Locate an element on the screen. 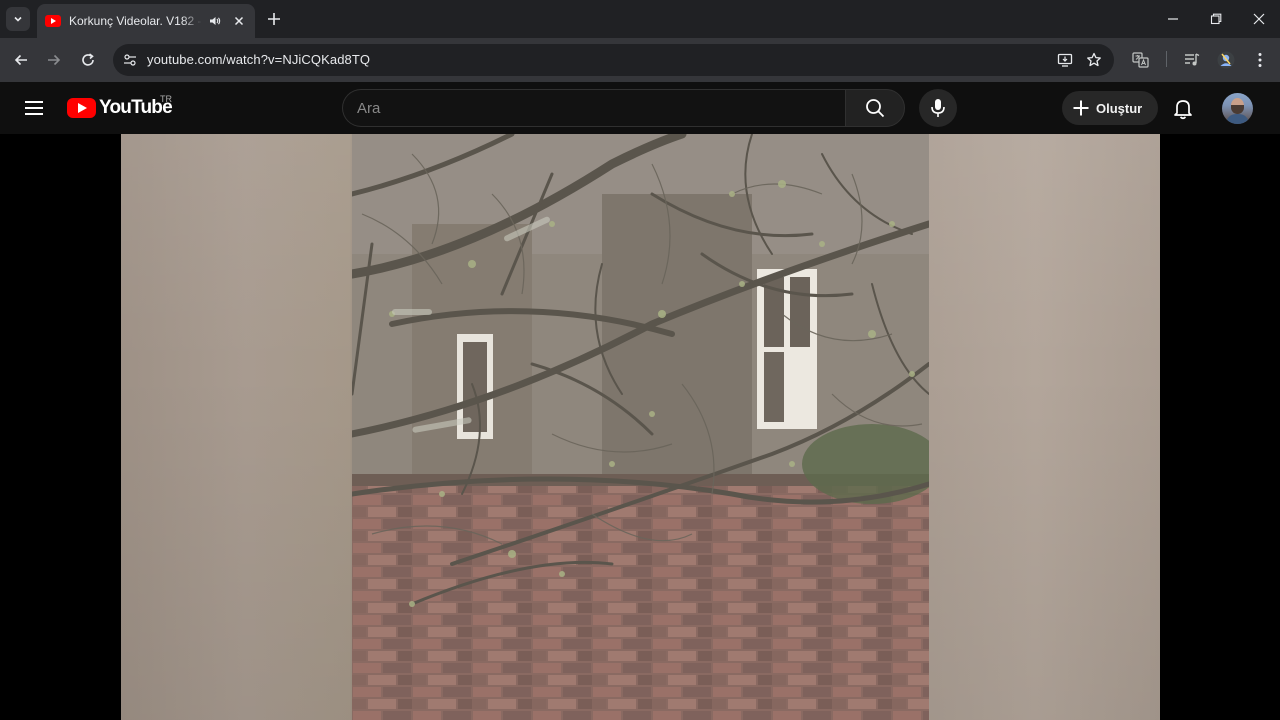 This screenshot has width=1280, height=720. chevron-down-icon is located at coordinates (18, 19).